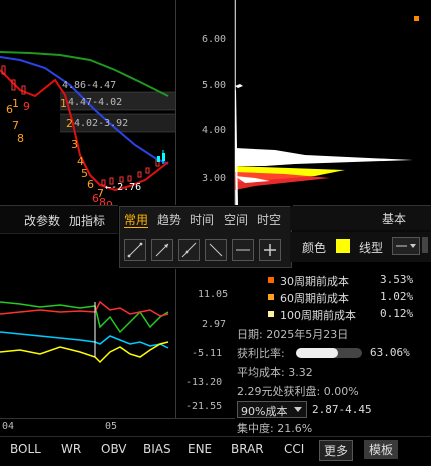  What do you see at coordinates (272, 409) in the screenshot?
I see `cost-percent-select: 90%成本` at bounding box center [272, 409].